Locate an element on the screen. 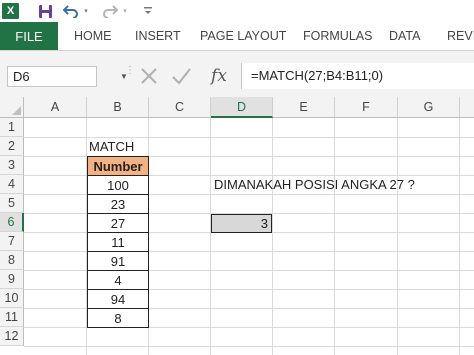 The height and width of the screenshot is (355, 474). column-header-b: B is located at coordinates (118, 107).